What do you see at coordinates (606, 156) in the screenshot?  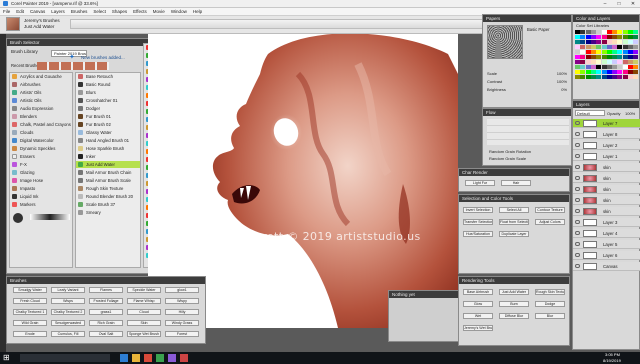 I see `layer-item: Layer 1` at bounding box center [606, 156].